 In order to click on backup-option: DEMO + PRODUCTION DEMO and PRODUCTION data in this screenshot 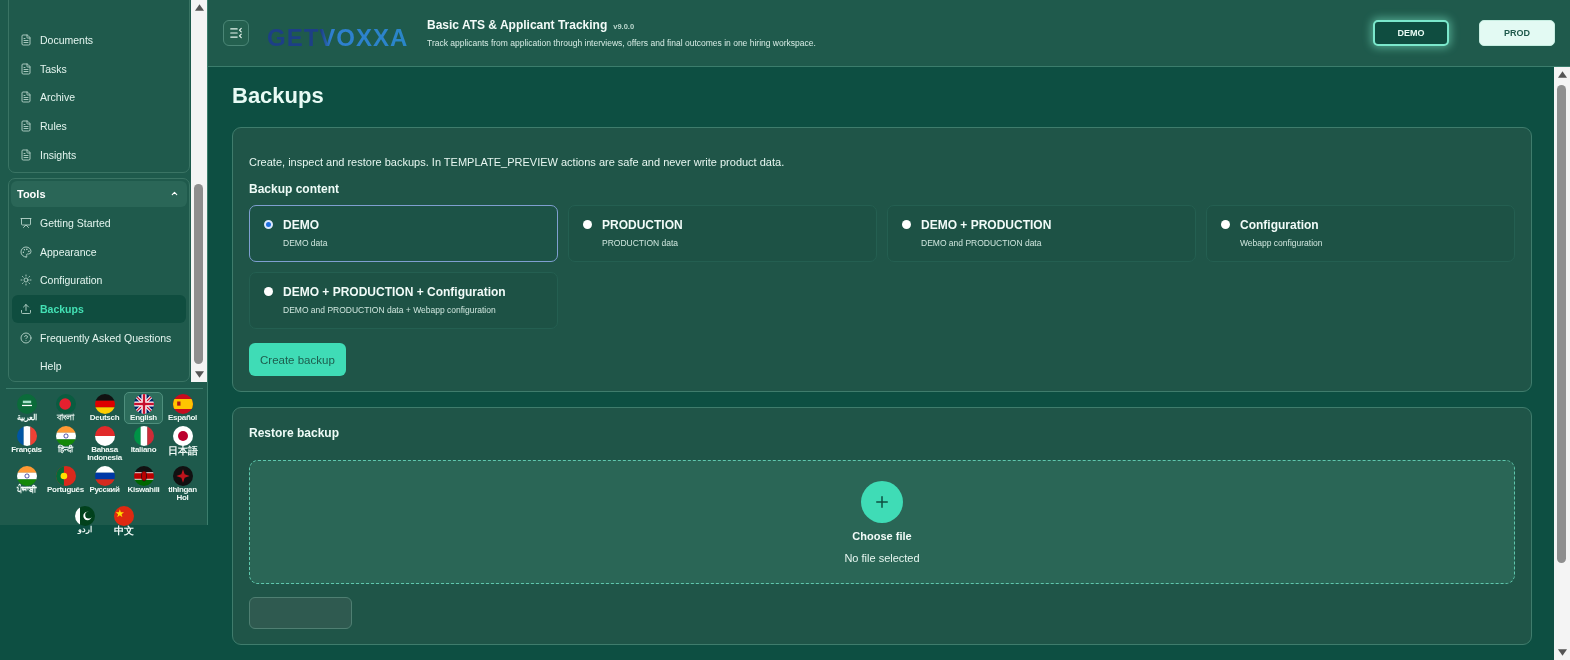, I will do `click(1041, 233)`.